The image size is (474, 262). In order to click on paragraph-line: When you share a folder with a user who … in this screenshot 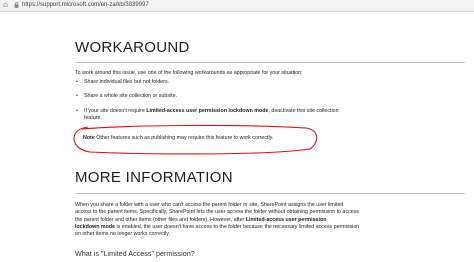, I will do `click(209, 205)`.